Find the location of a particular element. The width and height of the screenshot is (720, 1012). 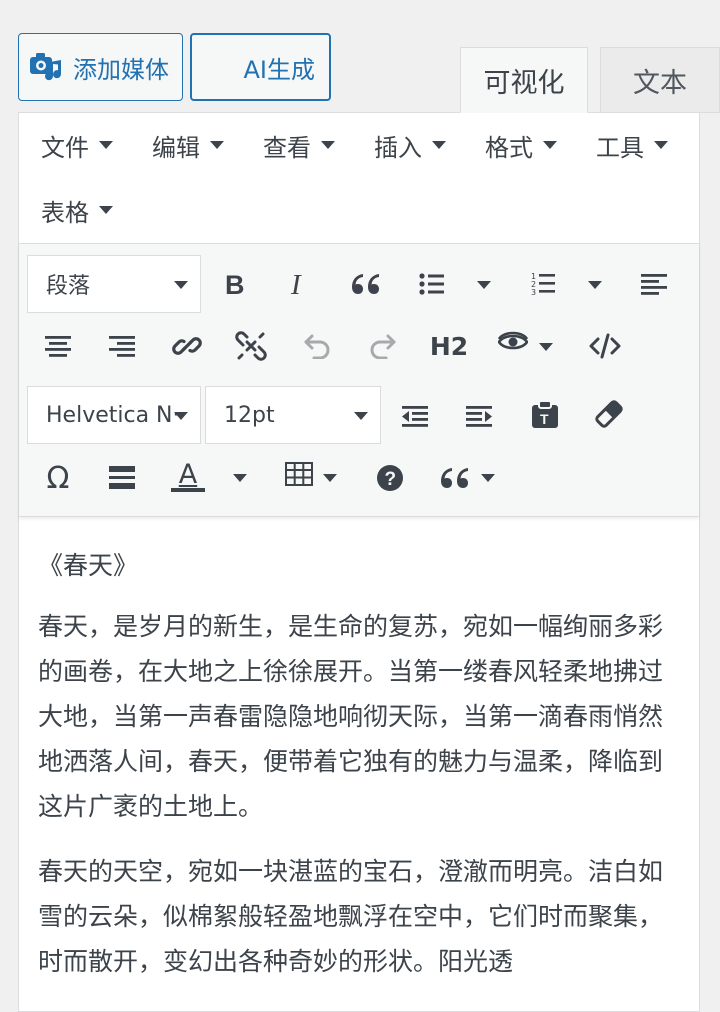

table-dropdown is located at coordinates (330, 478).